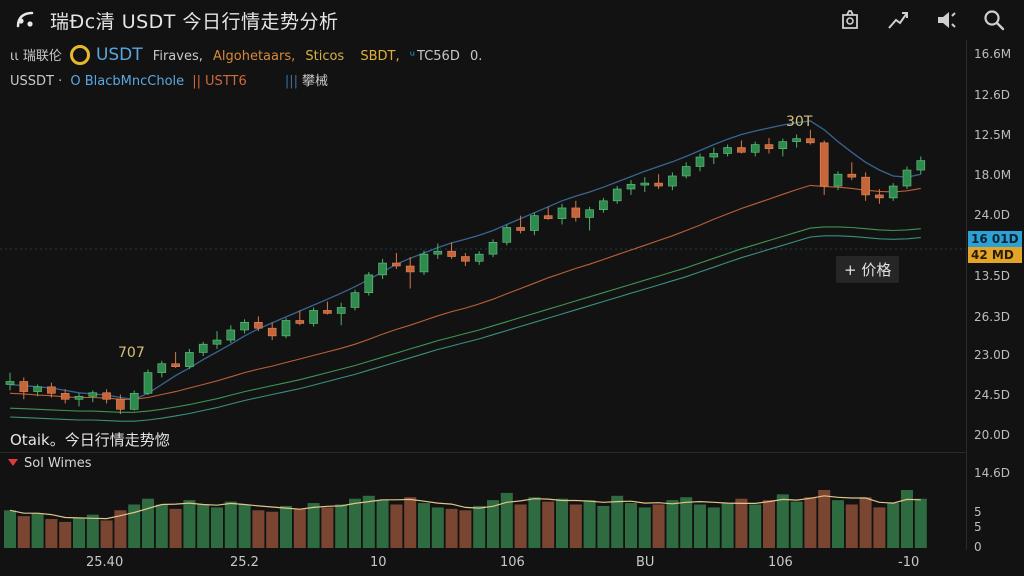 The image size is (1024, 576). Describe the element at coordinates (992, 435) in the screenshot. I see `y-tick: 20.0D` at that location.